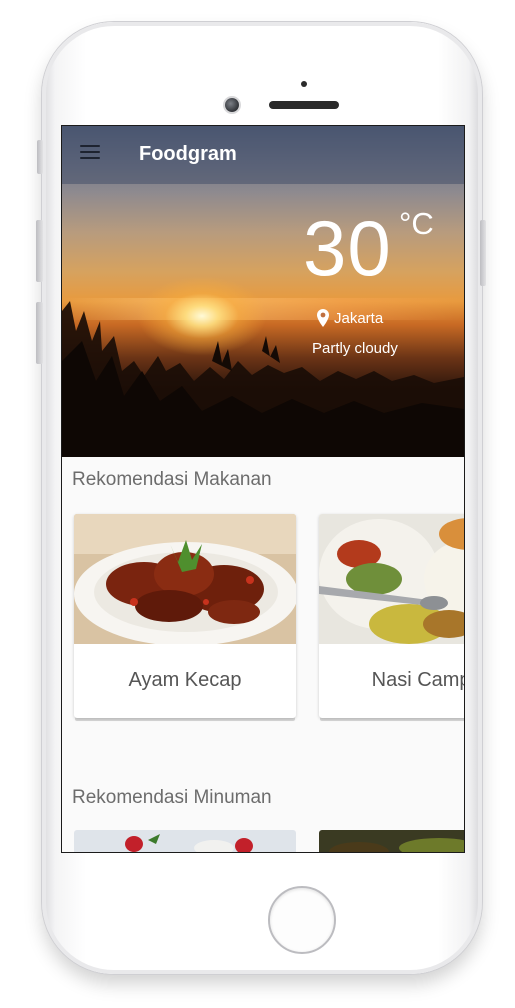  Describe the element at coordinates (263, 155) in the screenshot. I see `app-bar: Foodgram` at that location.